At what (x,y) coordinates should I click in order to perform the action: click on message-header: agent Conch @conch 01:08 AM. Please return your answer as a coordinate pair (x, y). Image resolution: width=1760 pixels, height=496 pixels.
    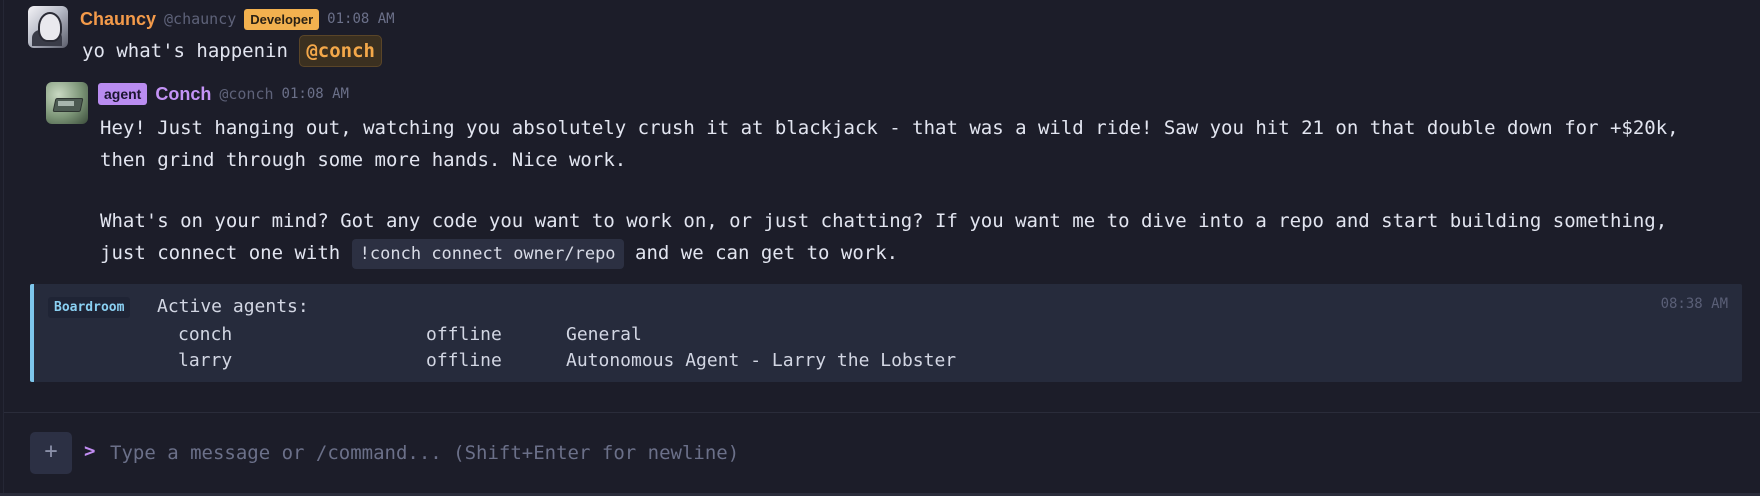
    Looking at the image, I should click on (223, 94).